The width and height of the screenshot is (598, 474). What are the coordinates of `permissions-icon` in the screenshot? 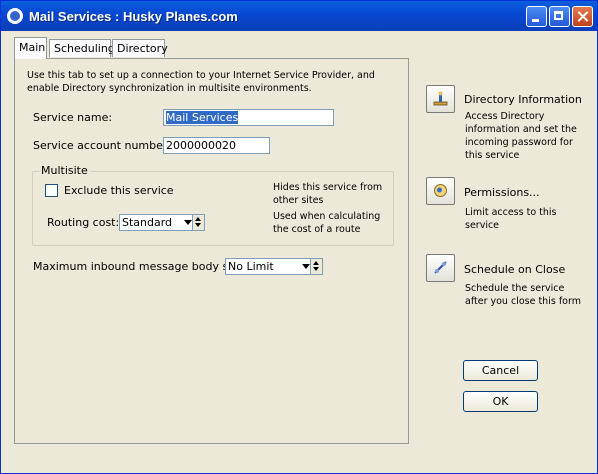 It's located at (440, 190).